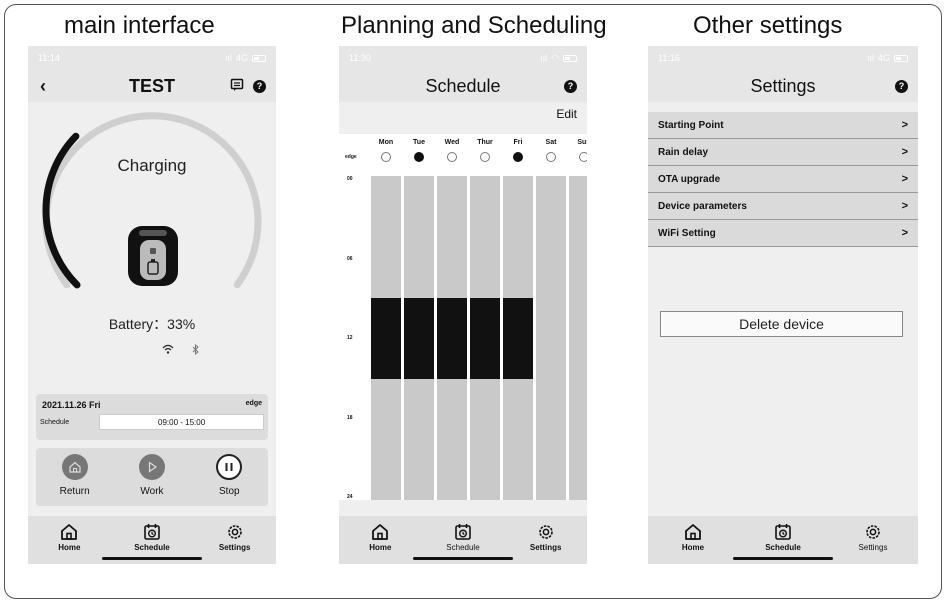 The height and width of the screenshot is (603, 946). I want to click on delete-device-button: Delete device, so click(781, 324).